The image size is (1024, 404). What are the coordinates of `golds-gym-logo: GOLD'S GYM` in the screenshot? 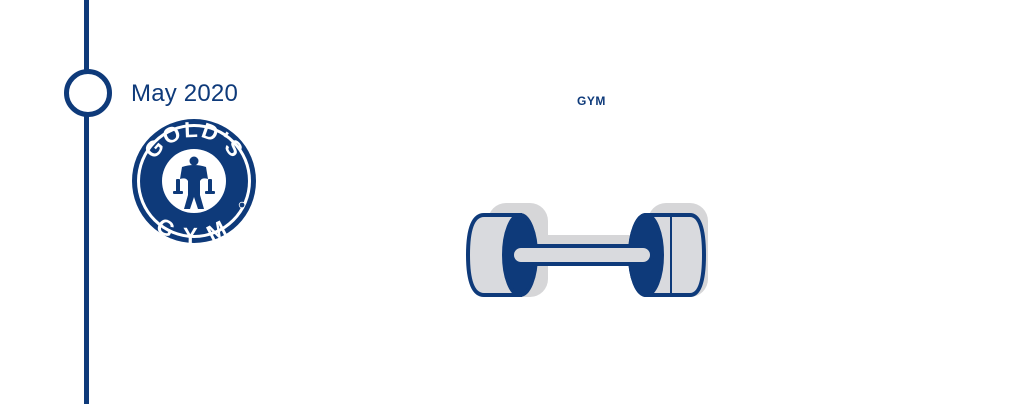 It's located at (194, 181).